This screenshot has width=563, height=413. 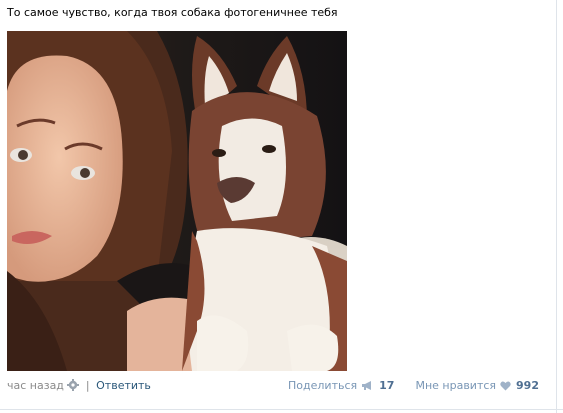 What do you see at coordinates (505, 388) in the screenshot?
I see `heart-icon` at bounding box center [505, 388].